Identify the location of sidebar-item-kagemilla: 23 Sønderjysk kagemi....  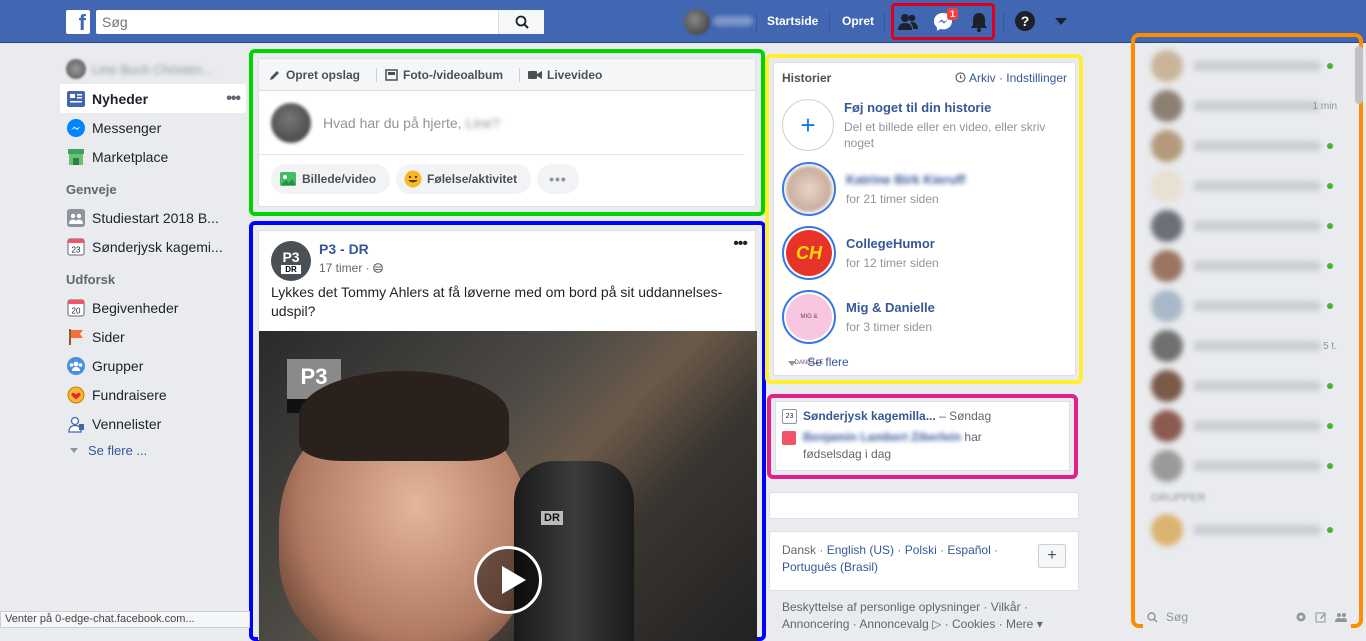
(155, 246).